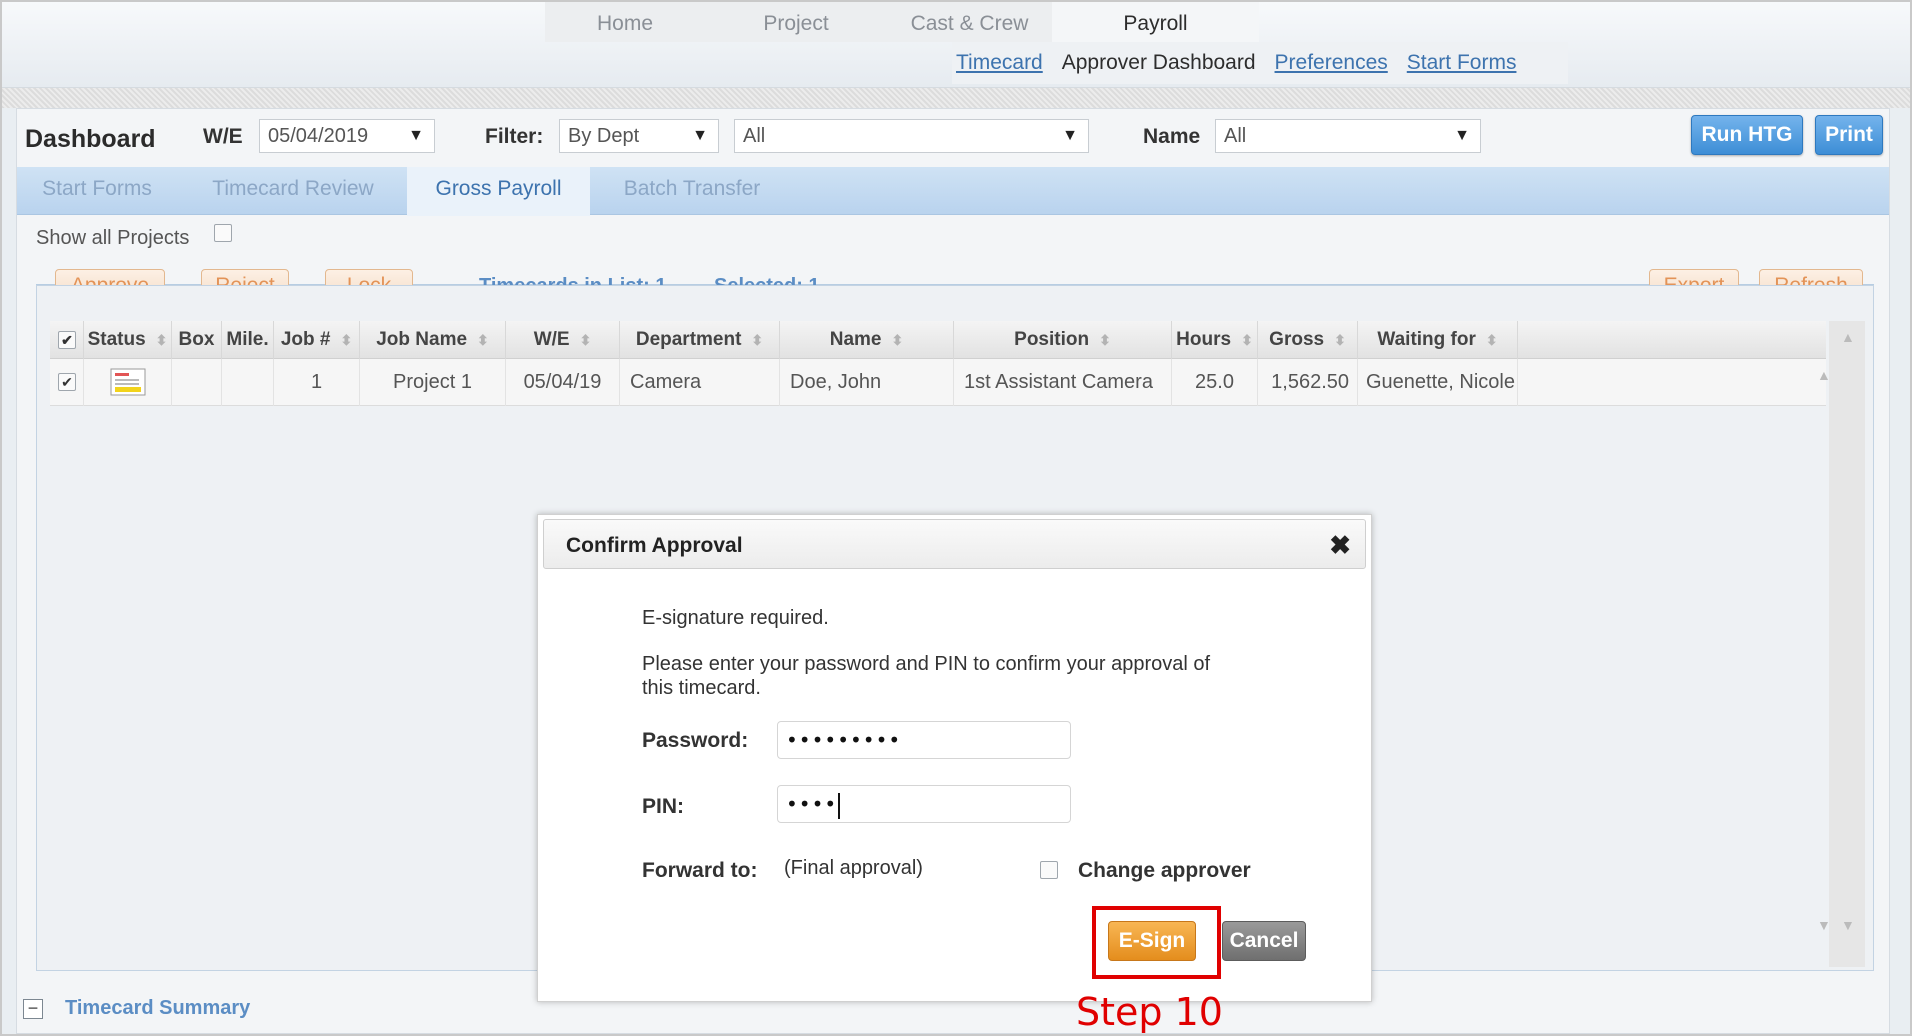 The width and height of the screenshot is (1912, 1036). What do you see at coordinates (90, 139) in the screenshot?
I see `page-title: Dashboard` at bounding box center [90, 139].